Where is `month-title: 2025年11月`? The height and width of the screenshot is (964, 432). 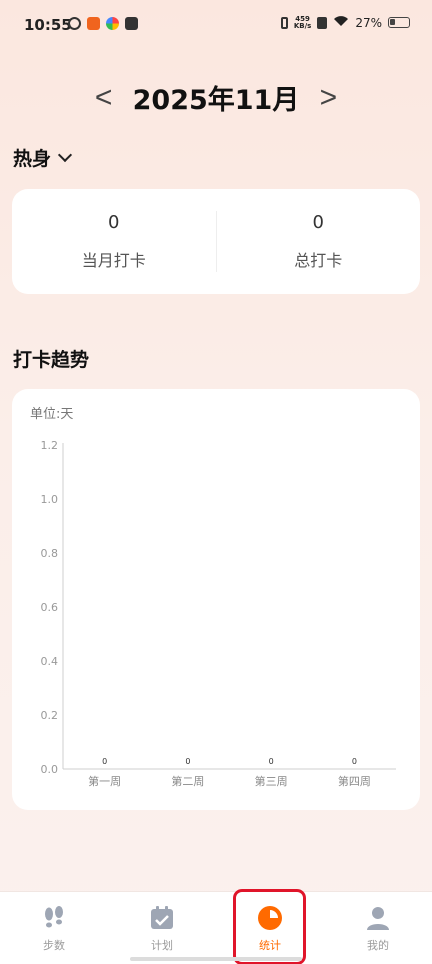
month-title: 2025年11月 is located at coordinates (216, 100).